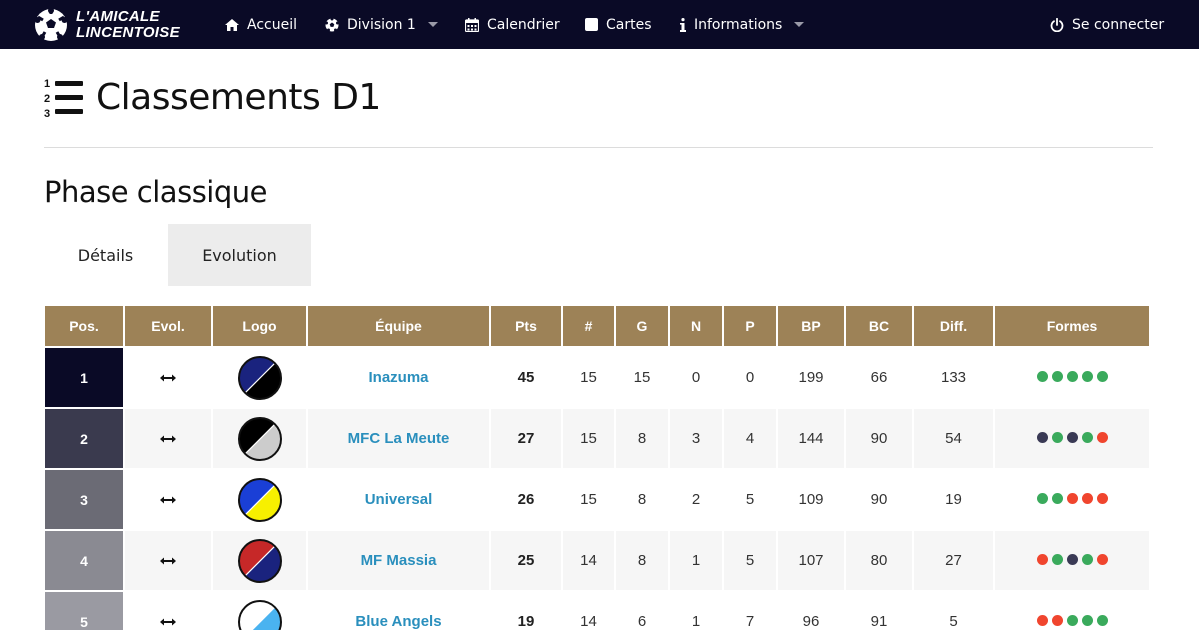 This screenshot has width=1199, height=630. What do you see at coordinates (629, 24) in the screenshot?
I see `nav-cartes-label: Cartes` at bounding box center [629, 24].